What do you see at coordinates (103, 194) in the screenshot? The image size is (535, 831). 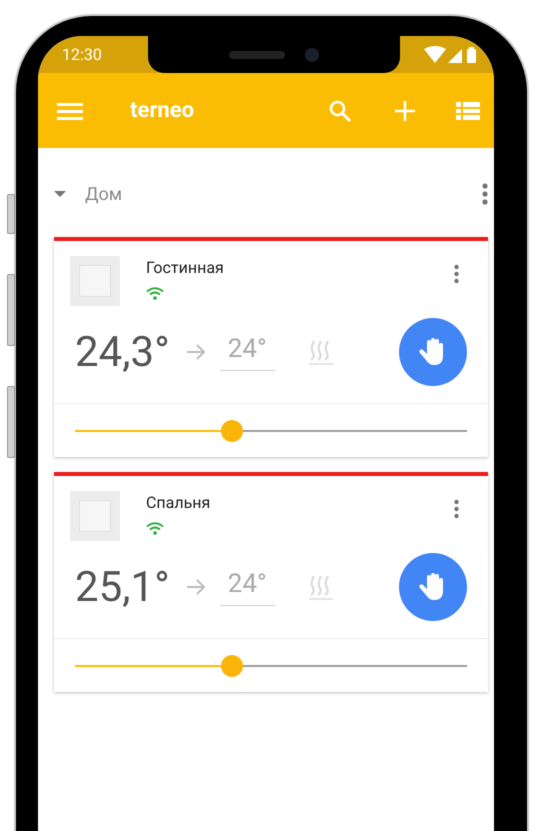 I see `group-name: Дом` at bounding box center [103, 194].